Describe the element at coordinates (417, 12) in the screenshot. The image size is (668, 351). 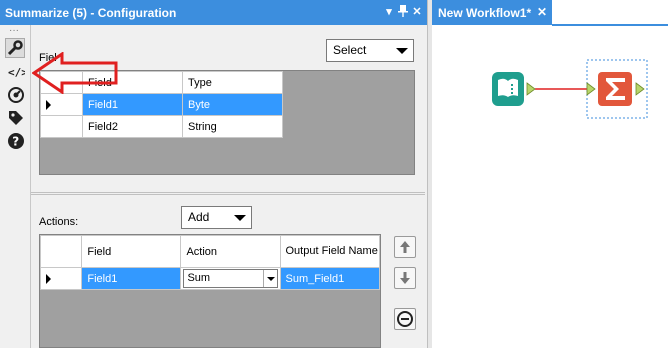
I see `close-panel-button: ✕` at that location.